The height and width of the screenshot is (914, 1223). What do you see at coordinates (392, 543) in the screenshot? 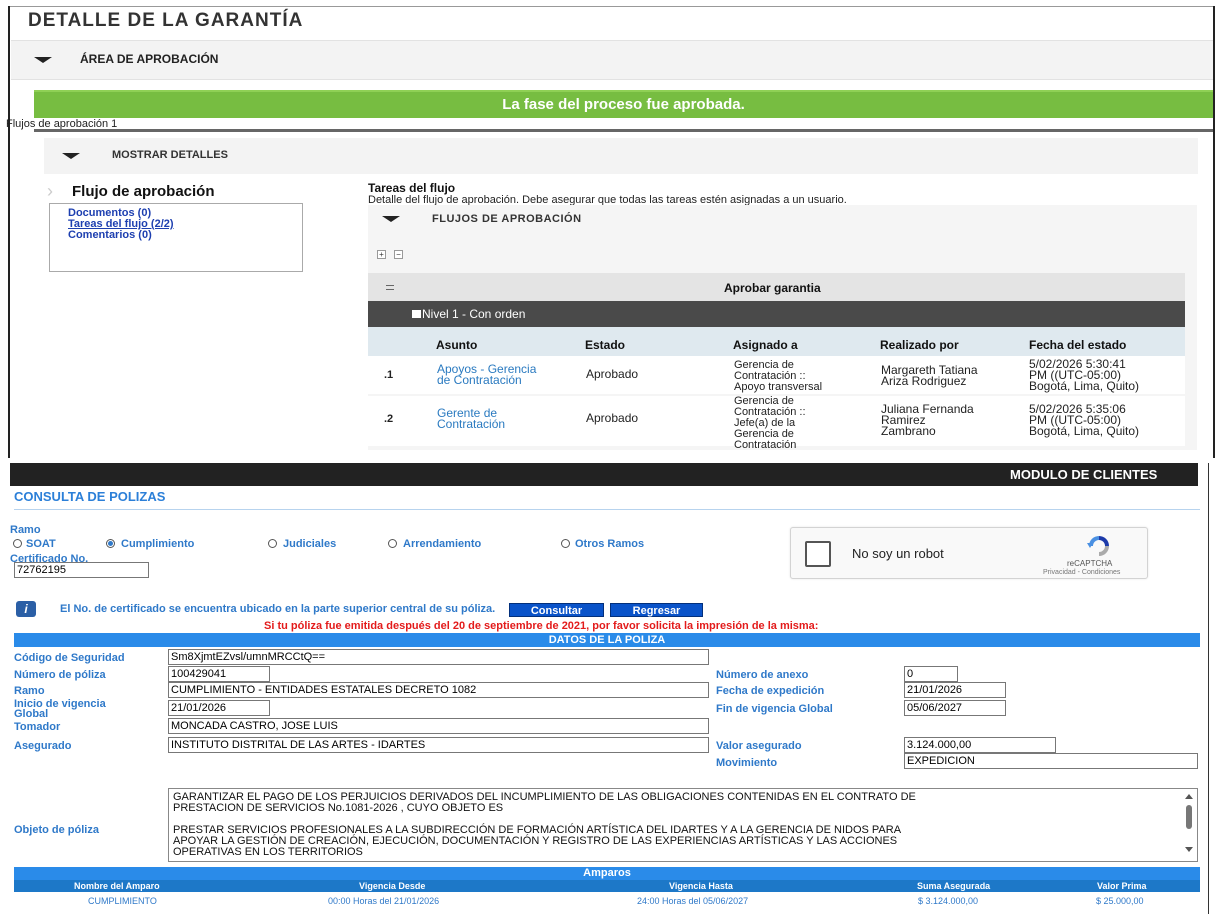
I see `radio-arrendamiento` at bounding box center [392, 543].